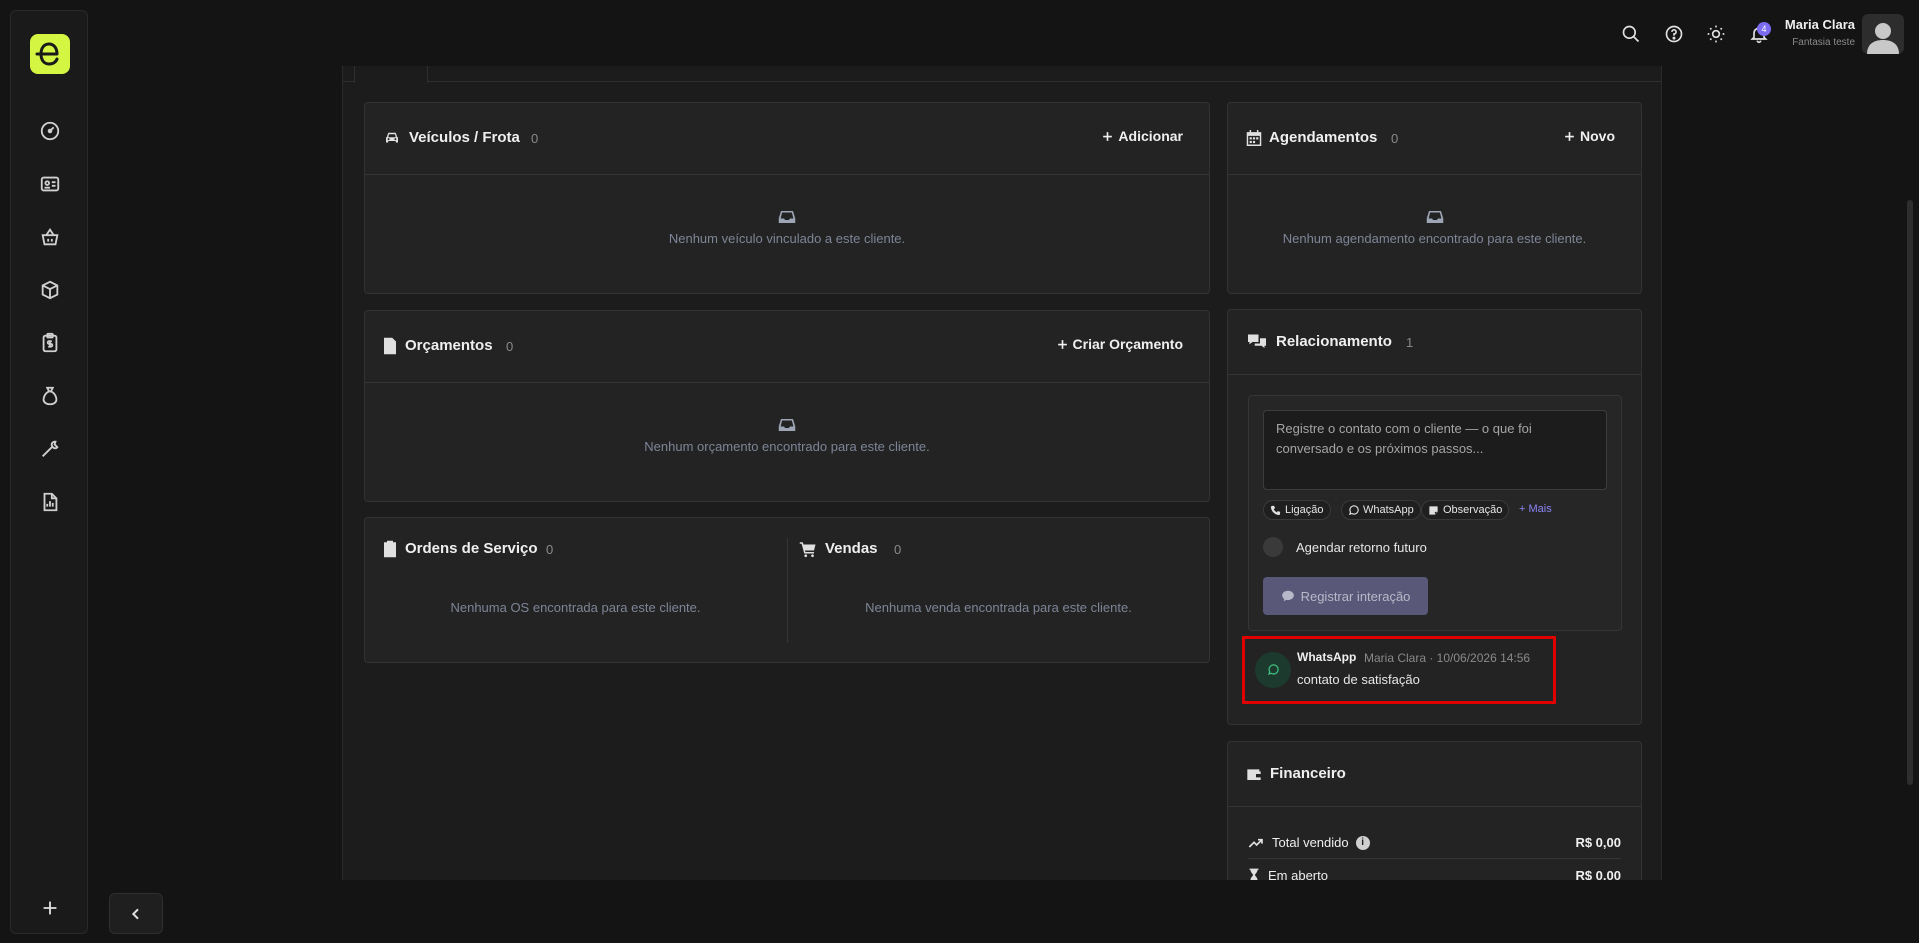 Image resolution: width=1919 pixels, height=943 pixels. Describe the element at coordinates (1254, 774) in the screenshot. I see `wallet-icon` at that location.